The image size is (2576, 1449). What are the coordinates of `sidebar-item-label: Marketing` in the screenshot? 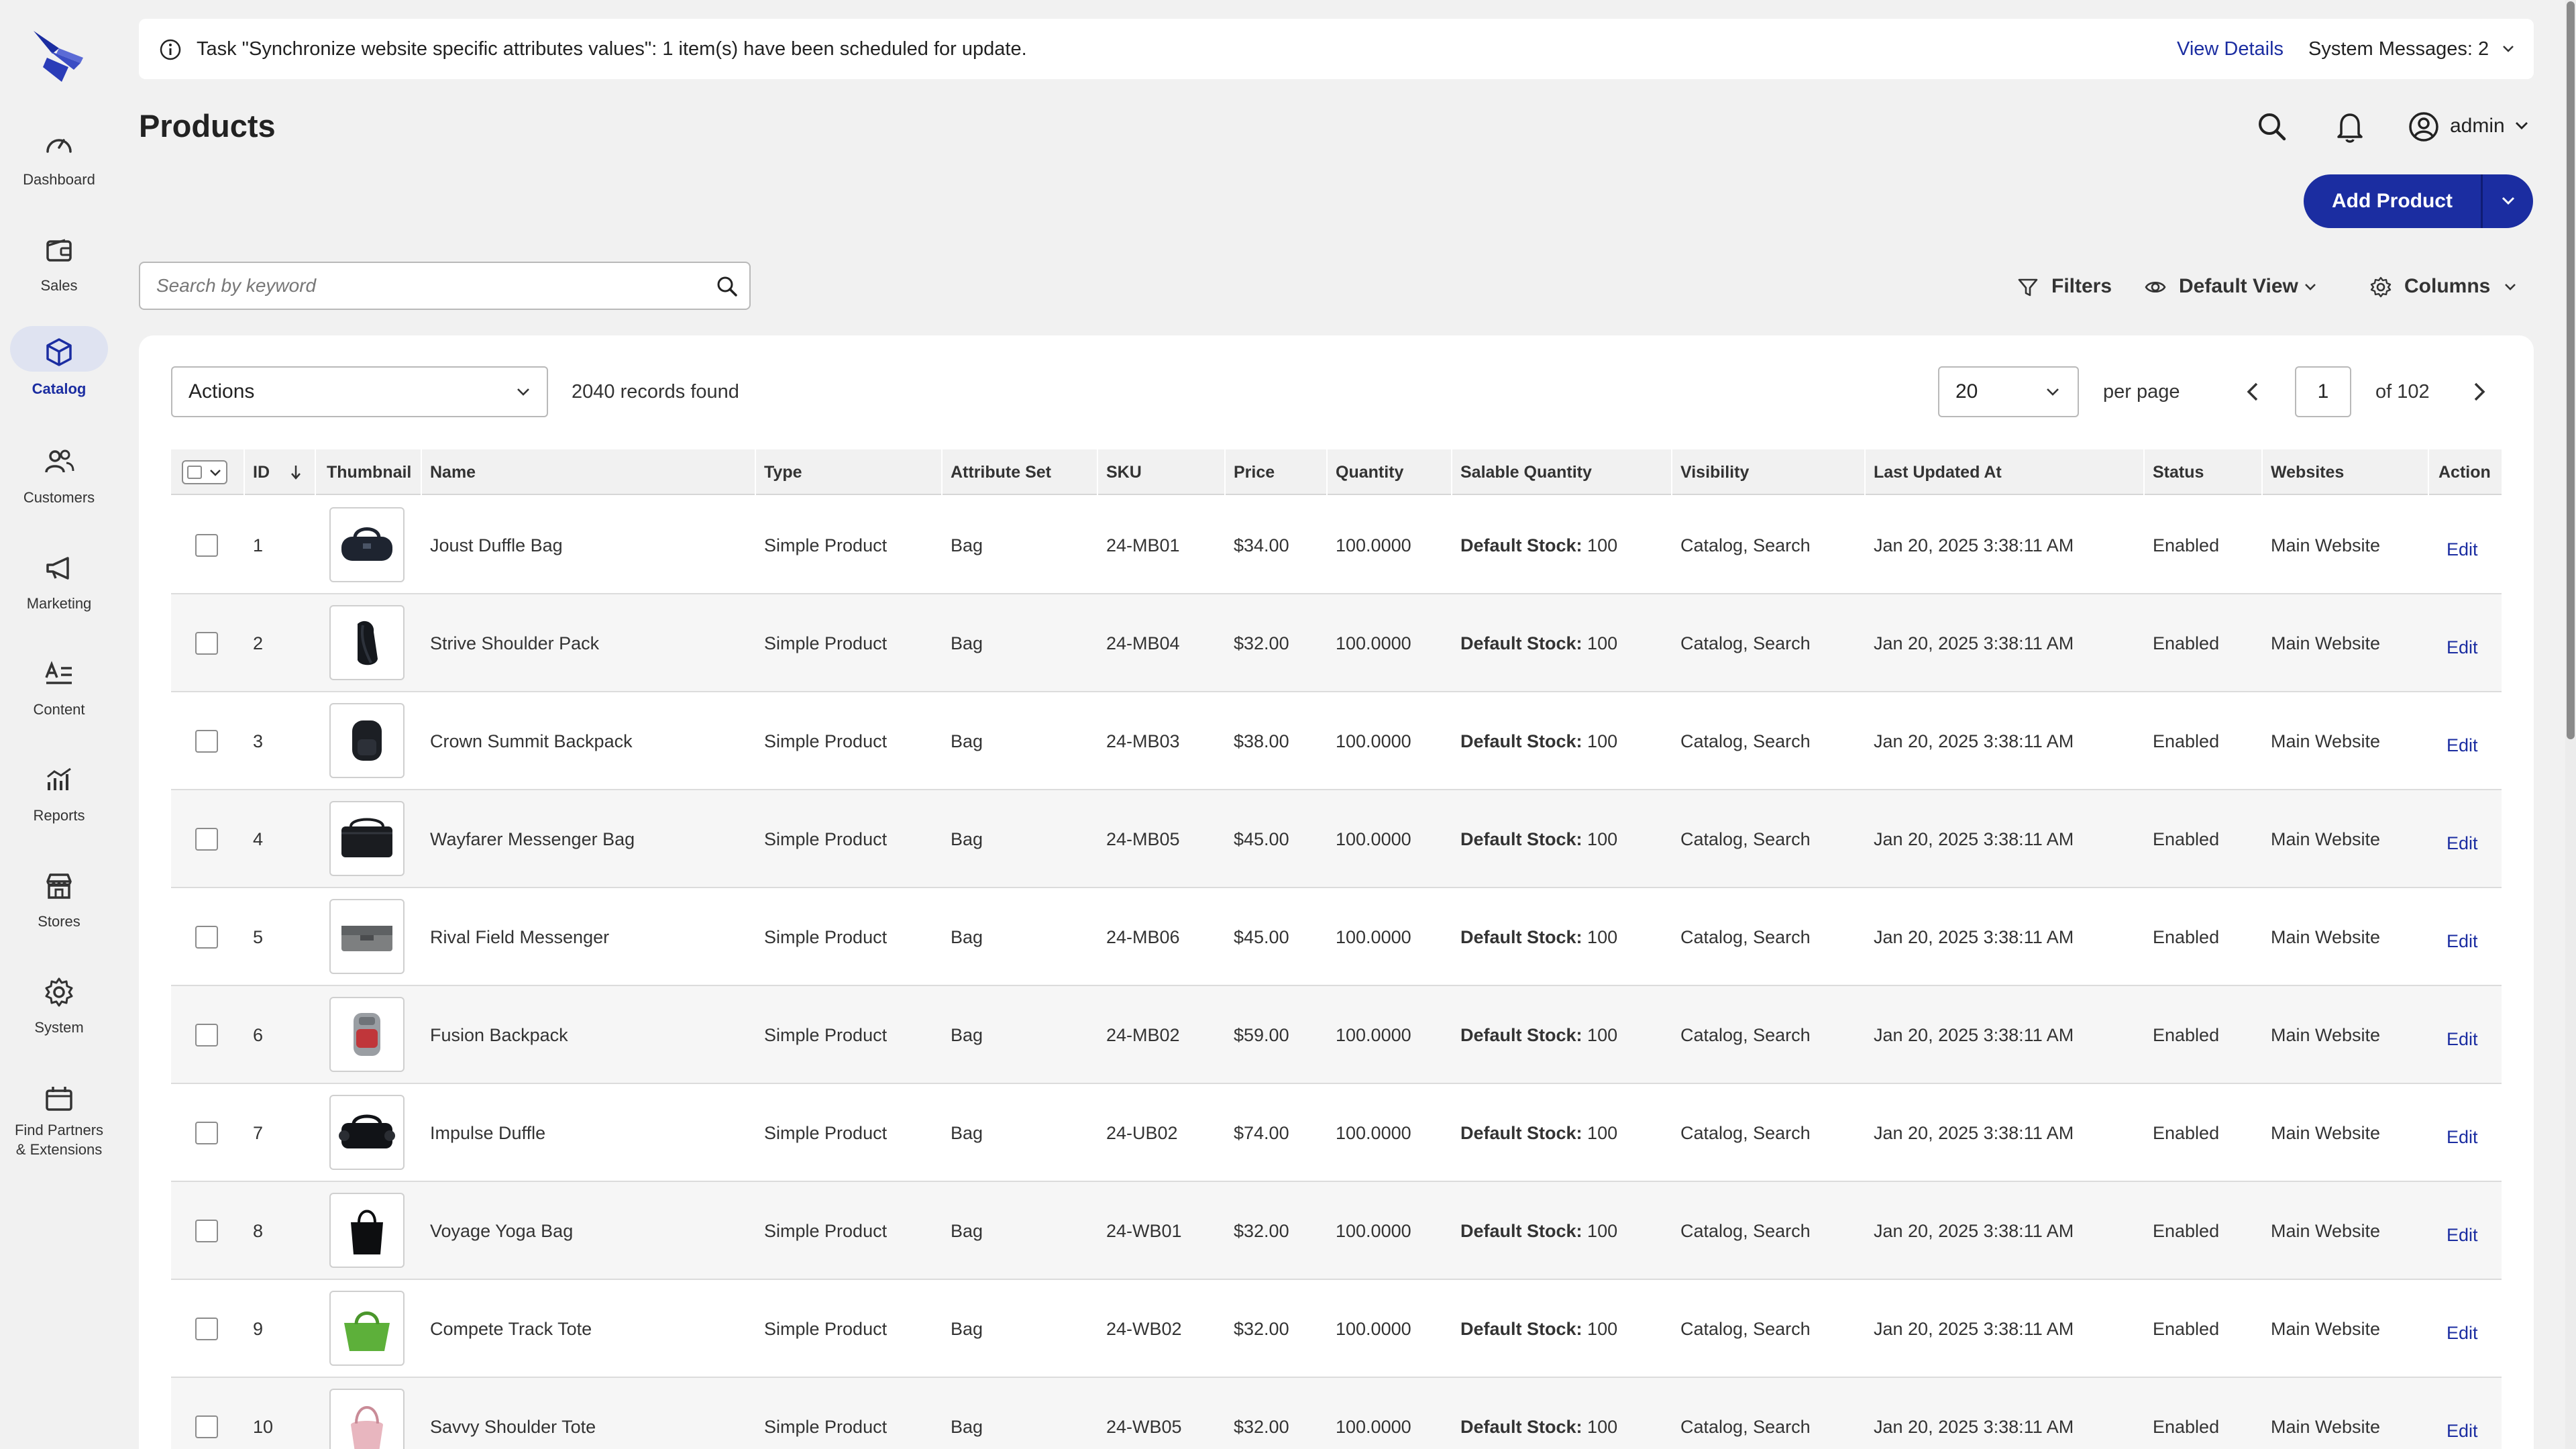 It's located at (59, 603).